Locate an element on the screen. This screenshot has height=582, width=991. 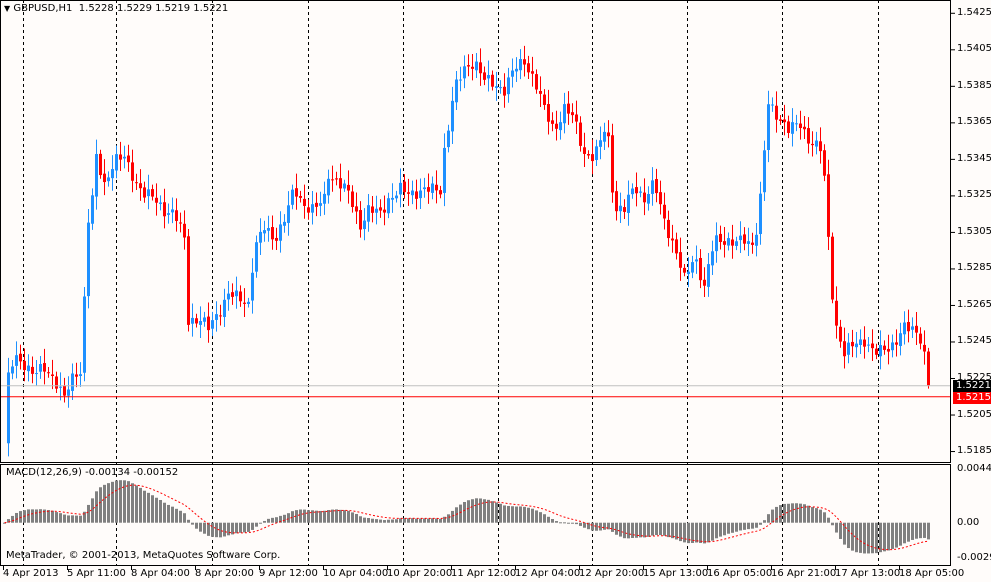
macd-label: MACD(12,26,9) -0.00134 -0.00152 is located at coordinates (92, 472).